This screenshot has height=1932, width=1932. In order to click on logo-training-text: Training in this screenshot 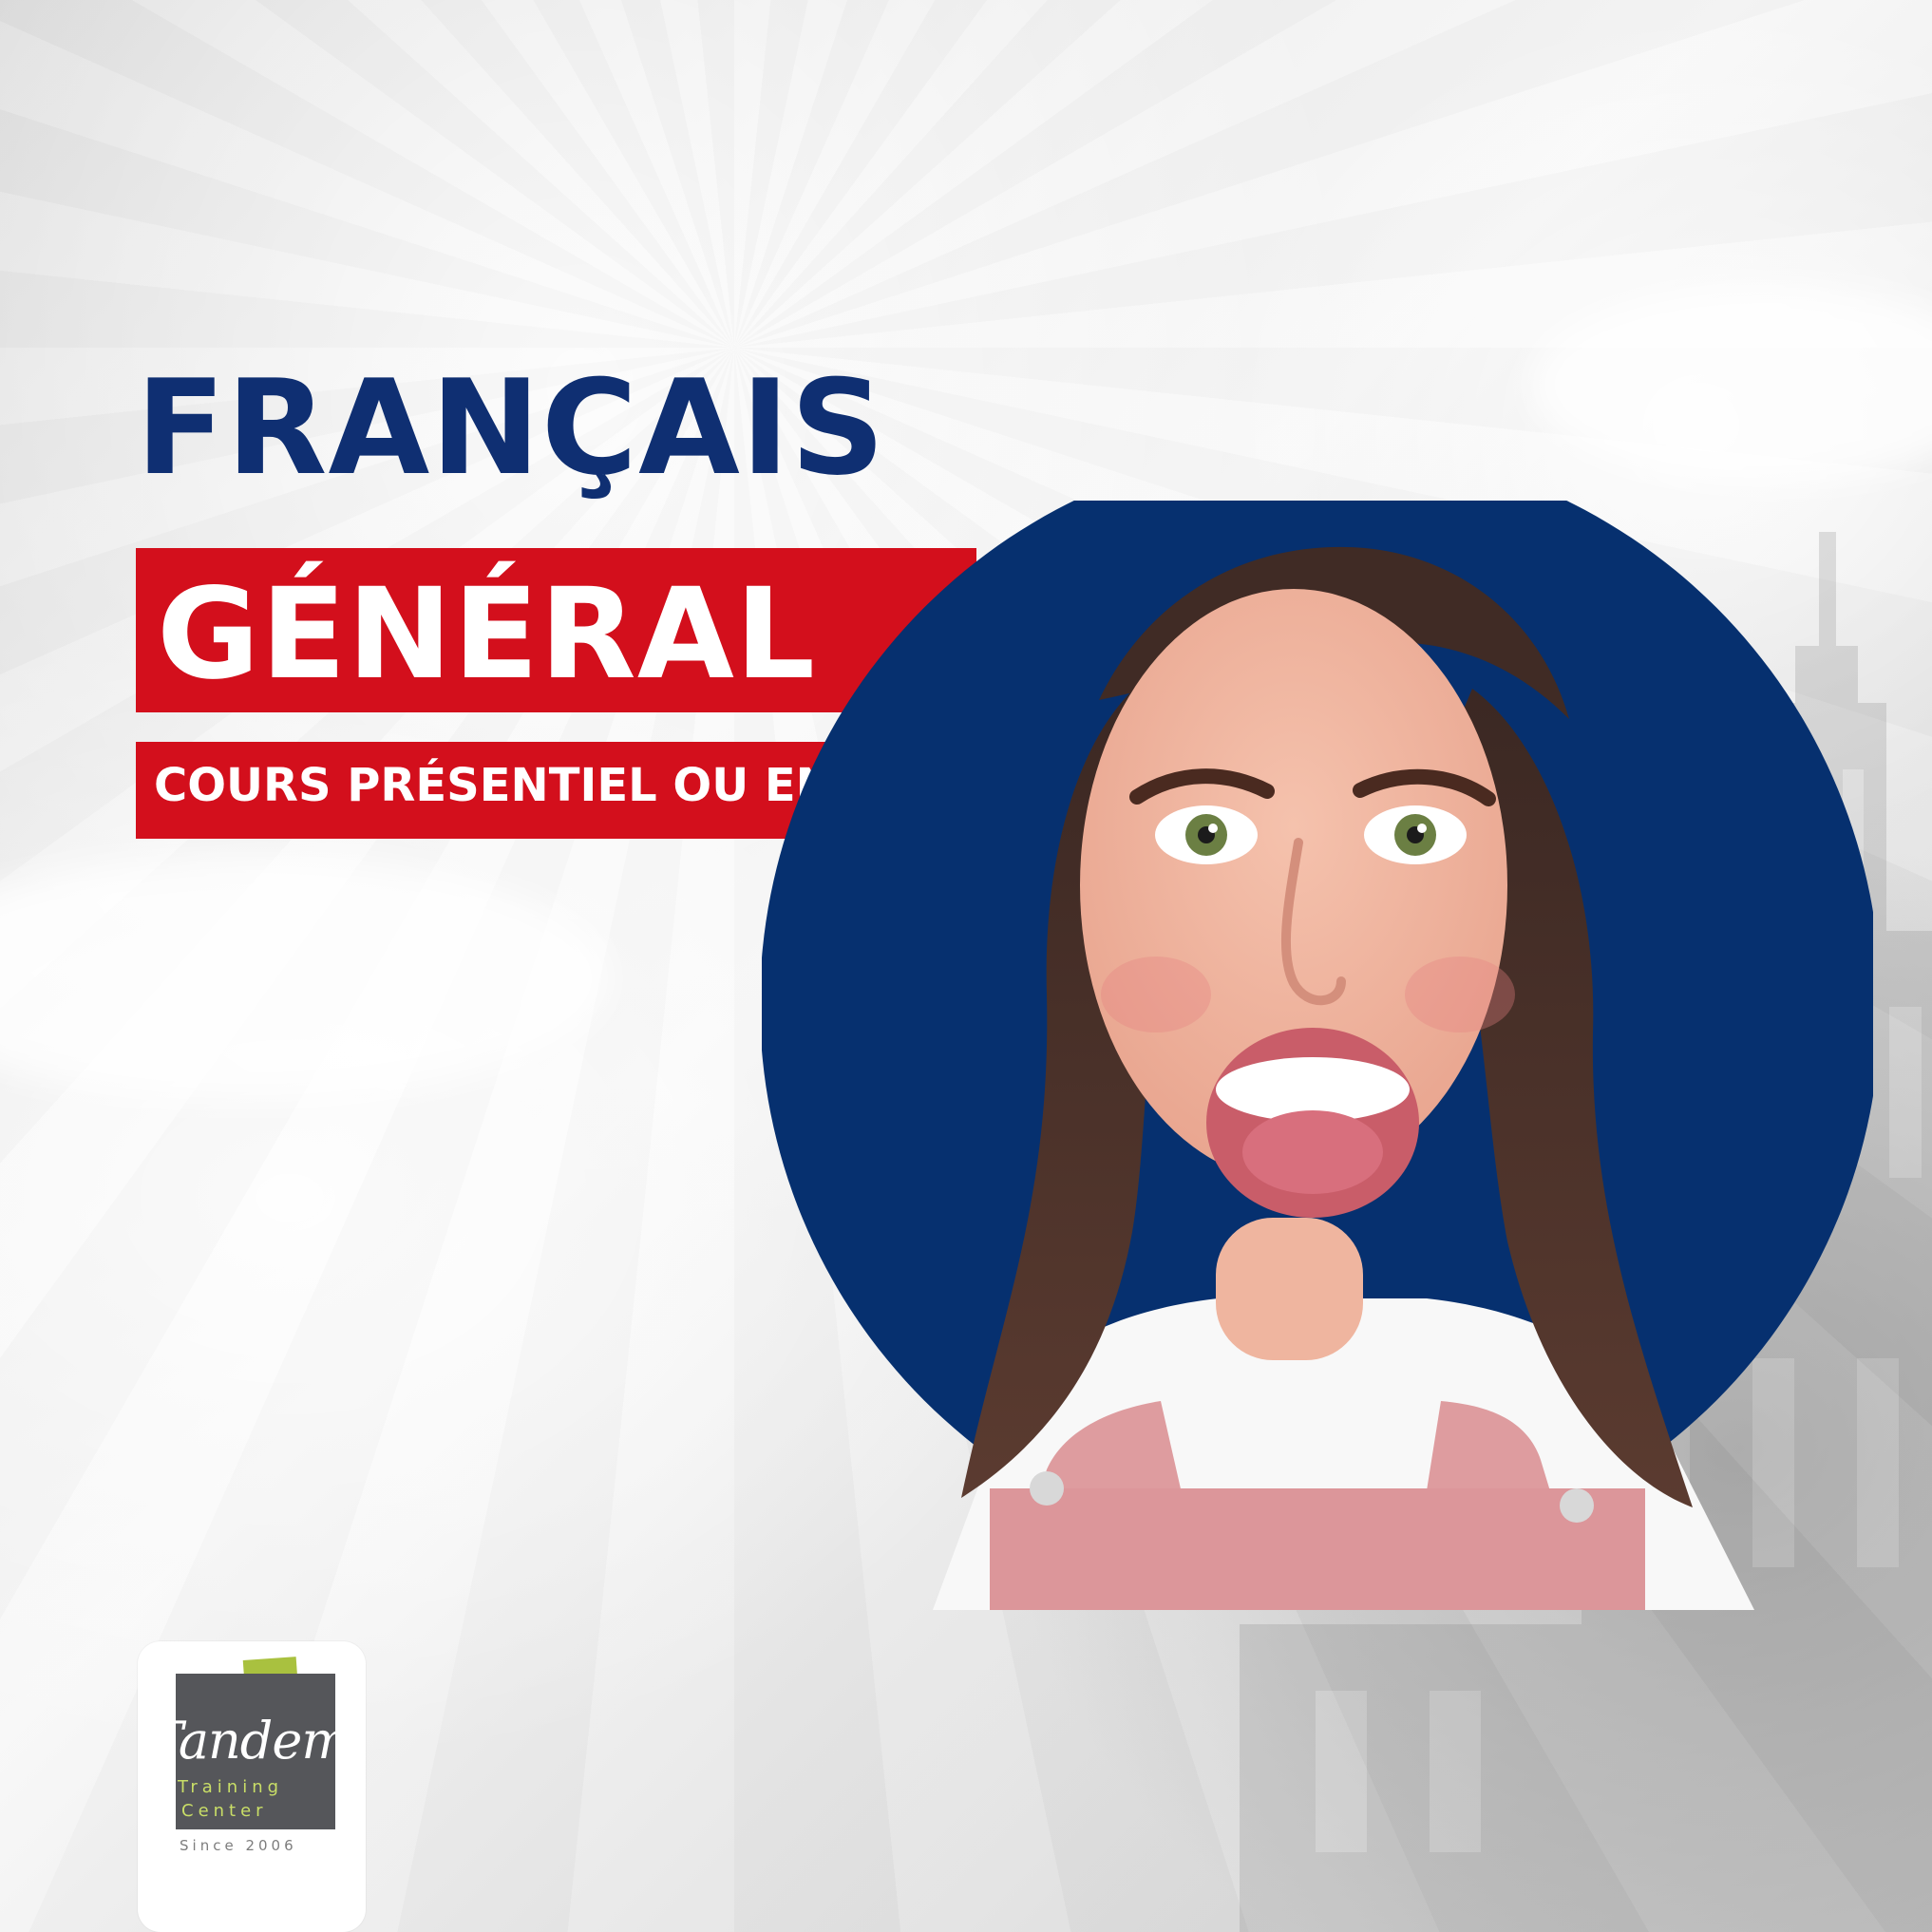, I will do `click(231, 1787)`.